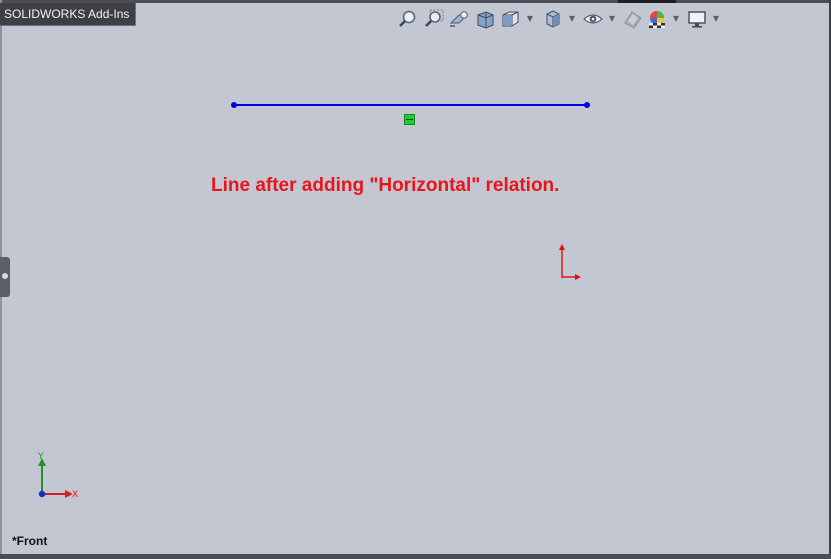 The height and width of the screenshot is (559, 831). What do you see at coordinates (716, 19) in the screenshot?
I see `view-settings-caret-icon: ▼` at bounding box center [716, 19].